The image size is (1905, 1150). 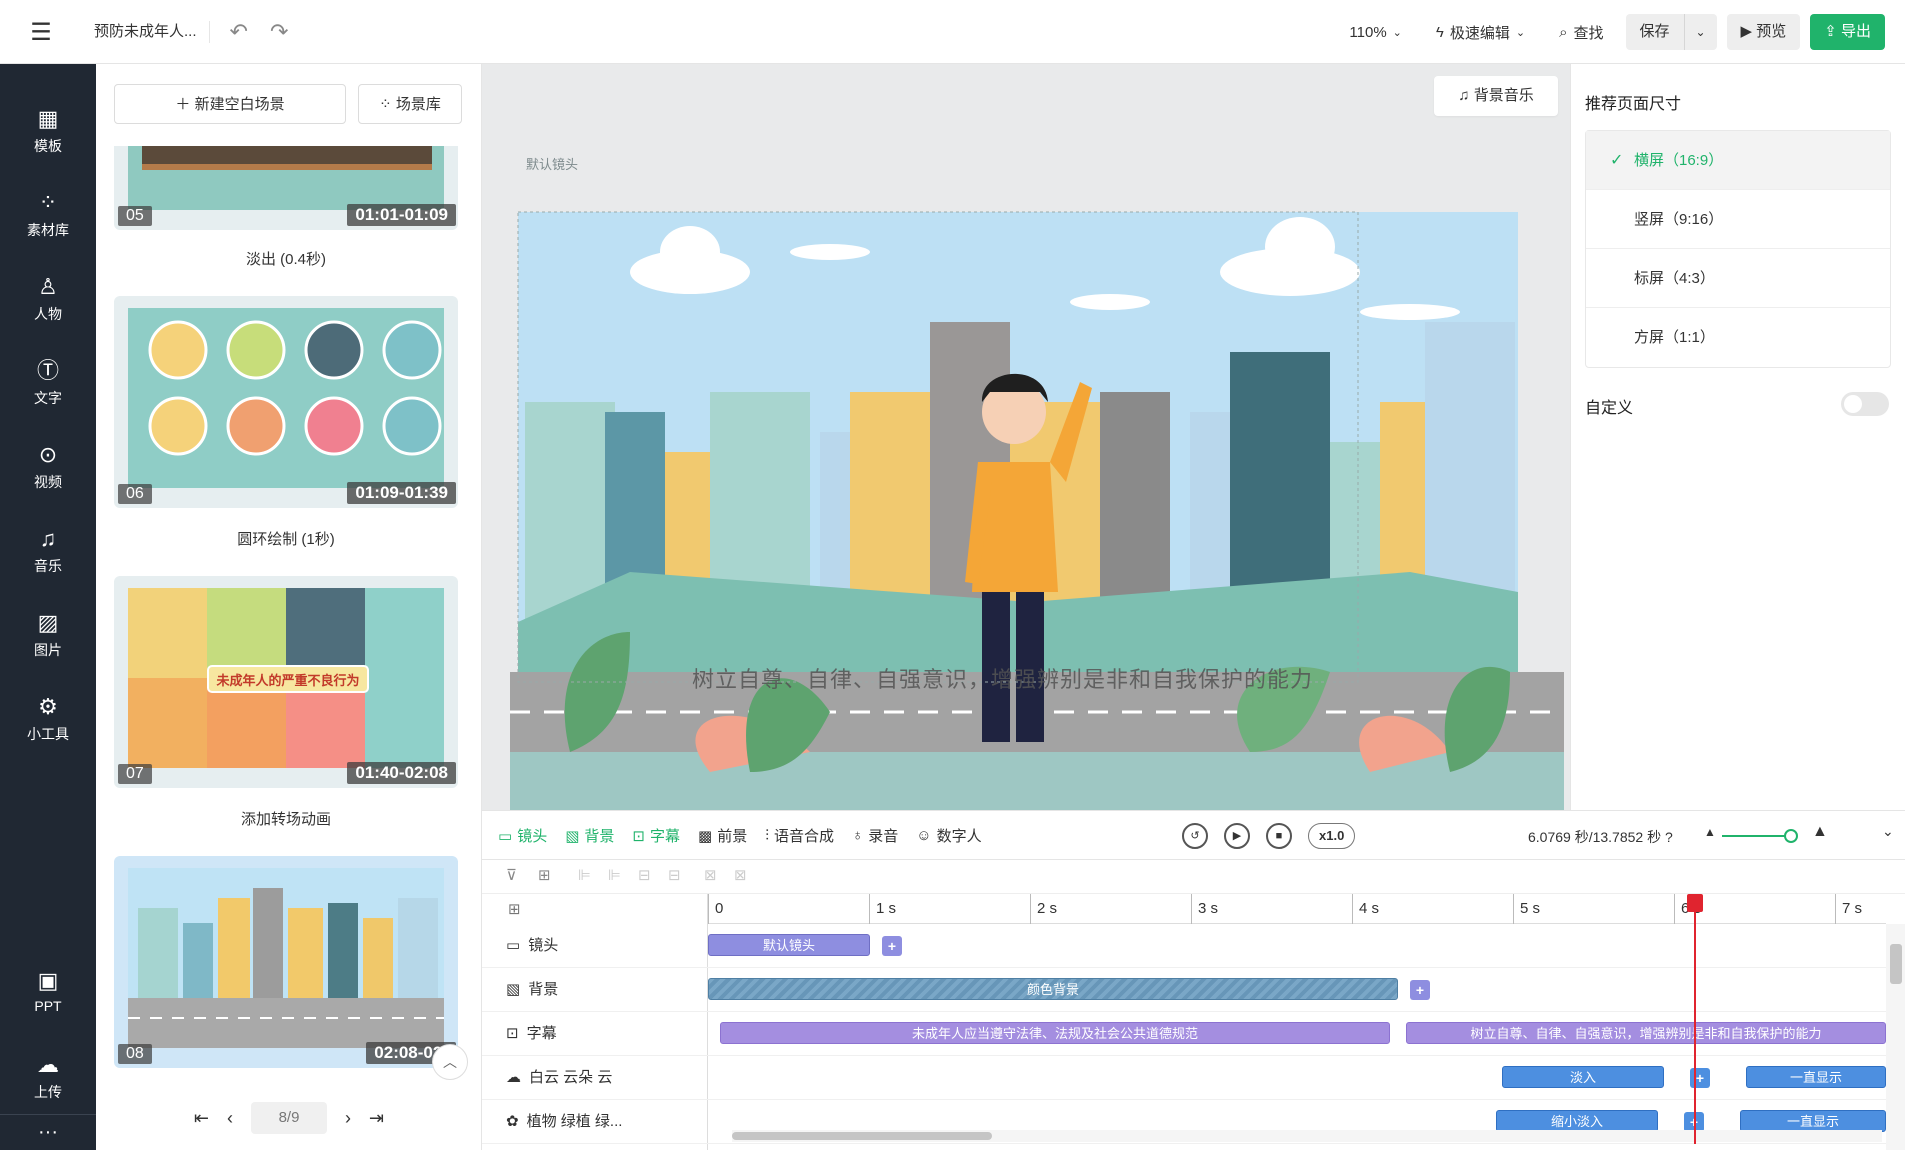 What do you see at coordinates (410, 104) in the screenshot?
I see `scene-library-button: ⁘ 场景库` at bounding box center [410, 104].